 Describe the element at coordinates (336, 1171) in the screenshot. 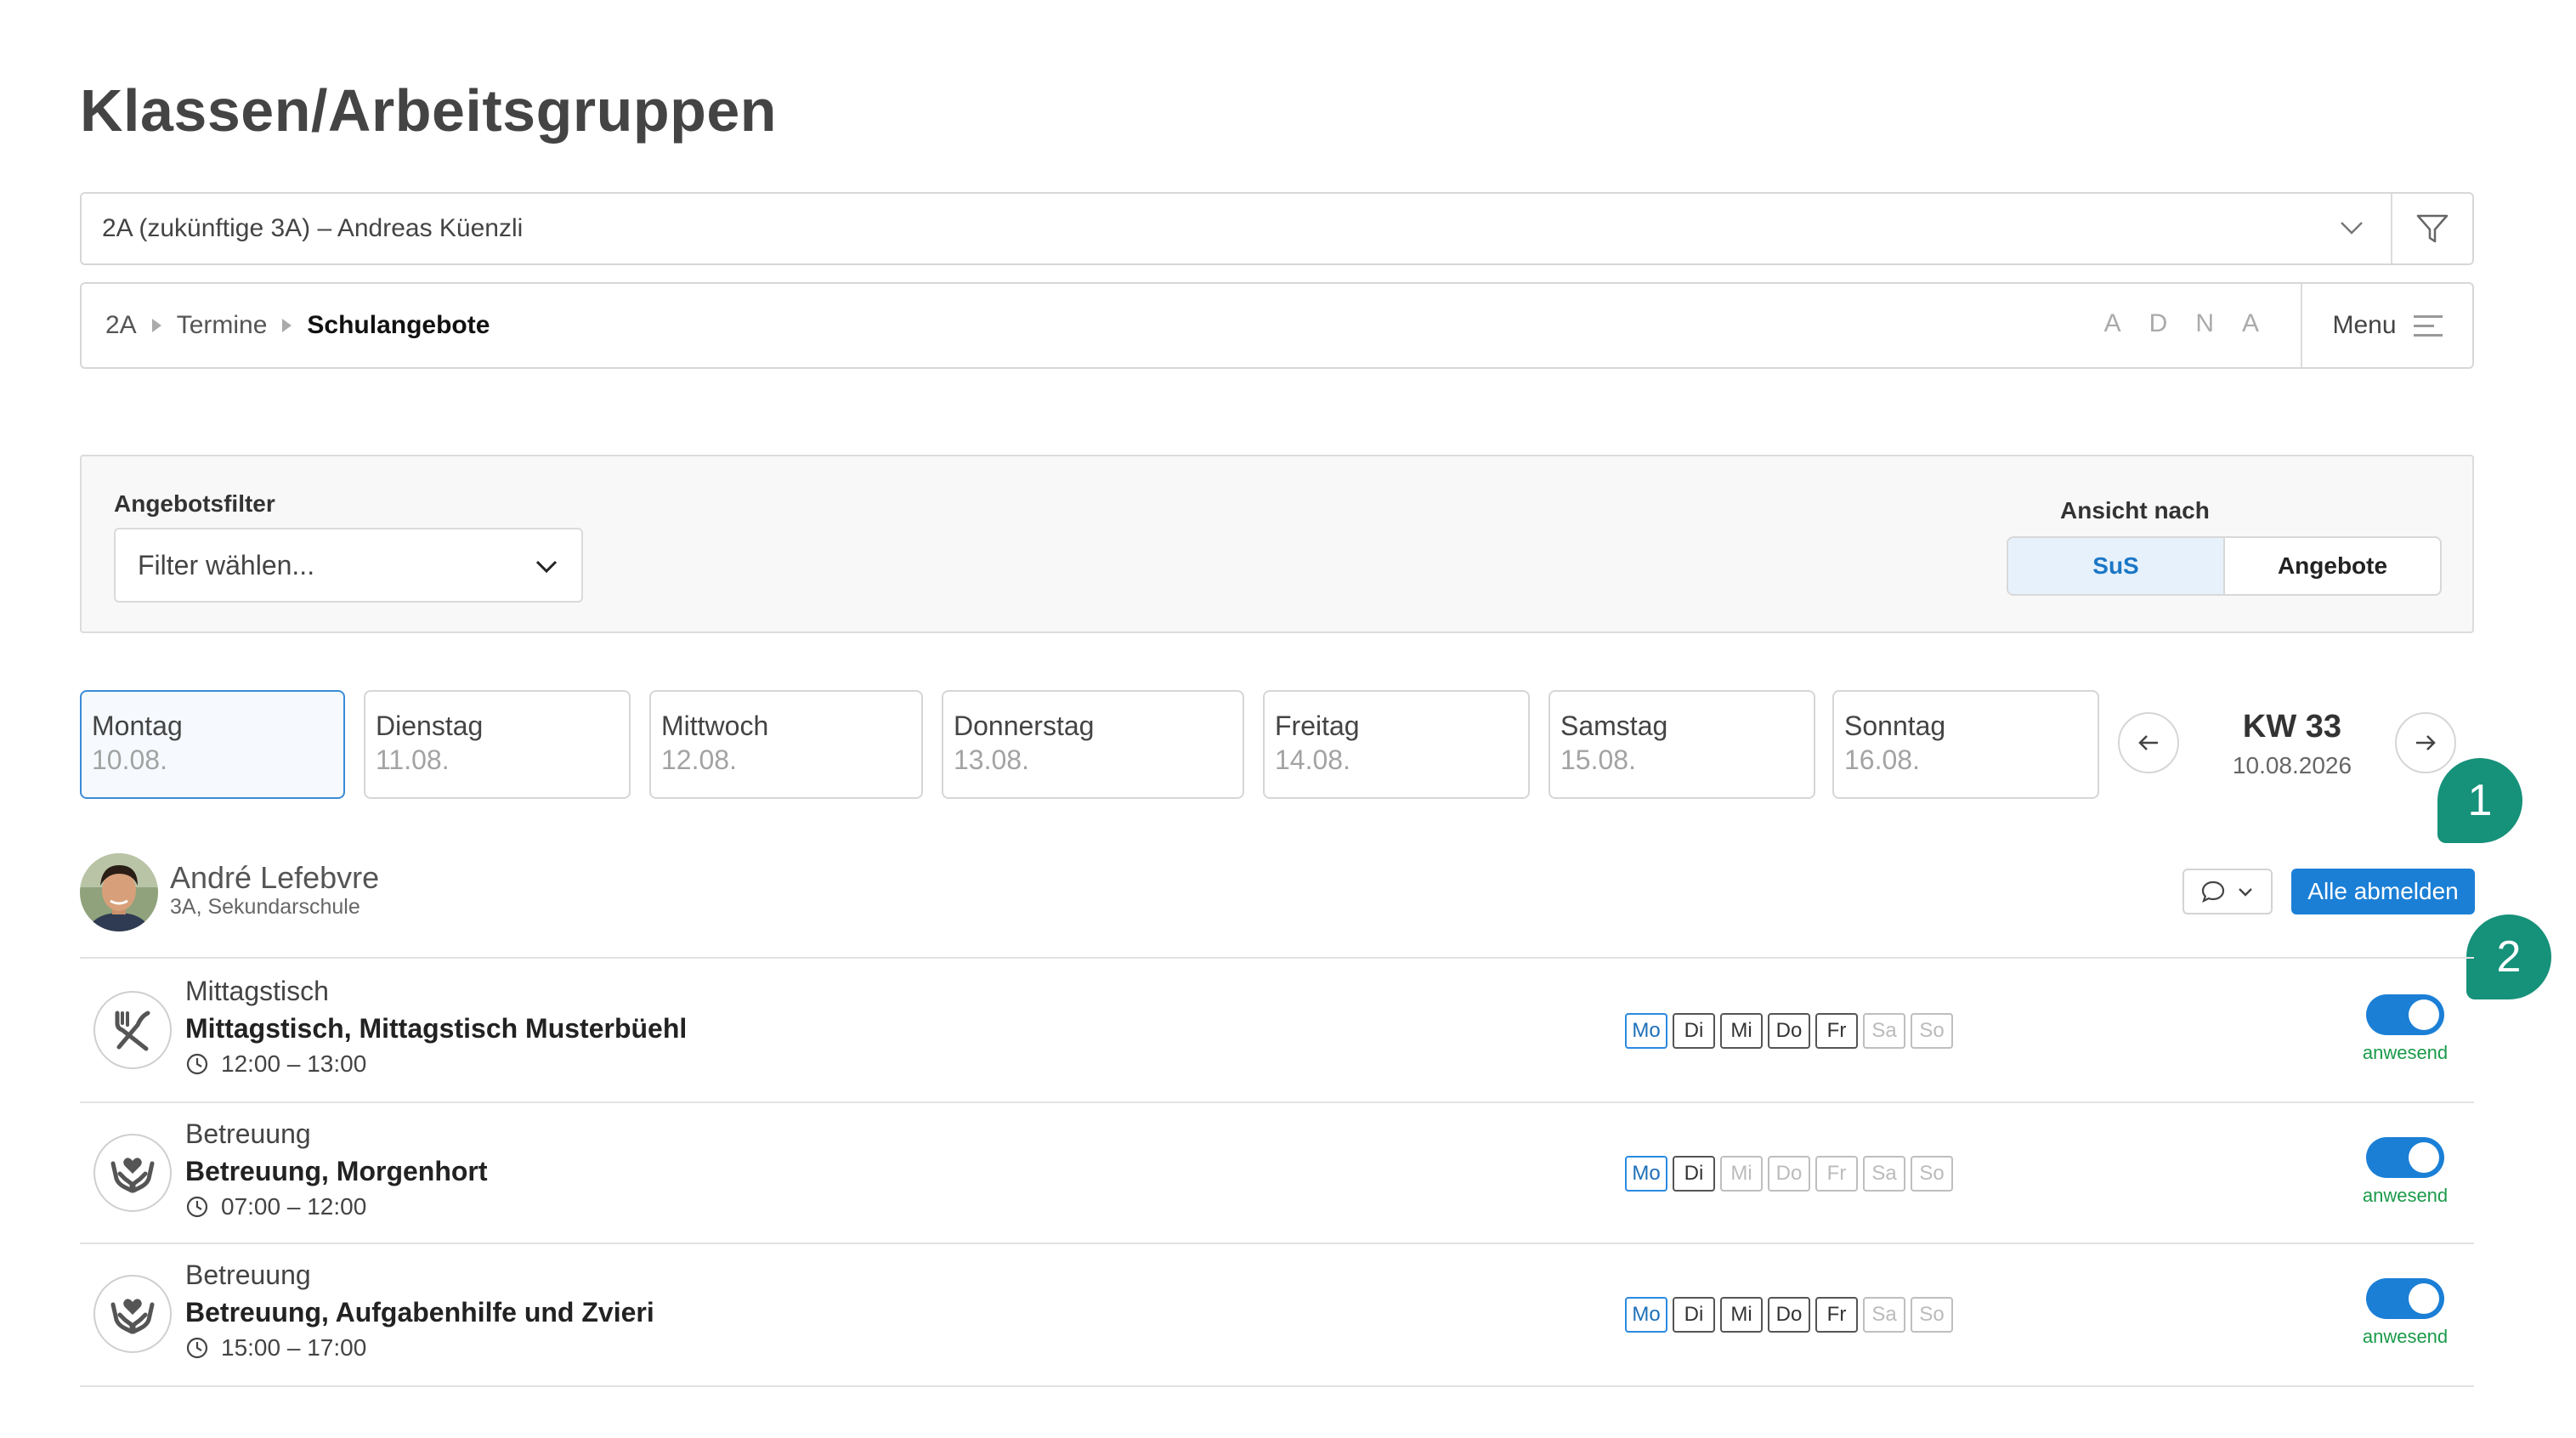

I see `offer-title: Betreuung, Morgenhort` at that location.